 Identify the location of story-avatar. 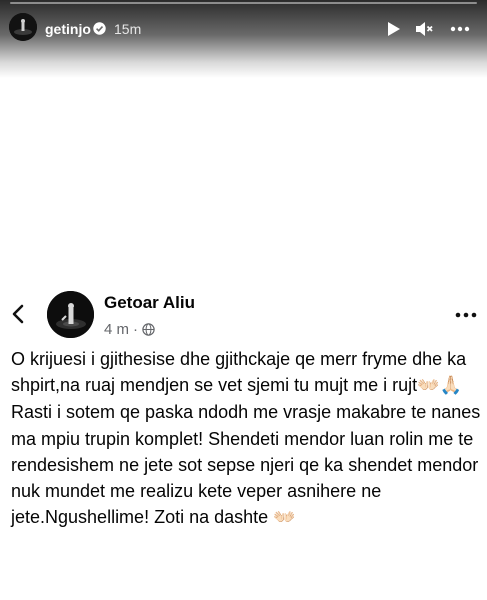
(23, 27).